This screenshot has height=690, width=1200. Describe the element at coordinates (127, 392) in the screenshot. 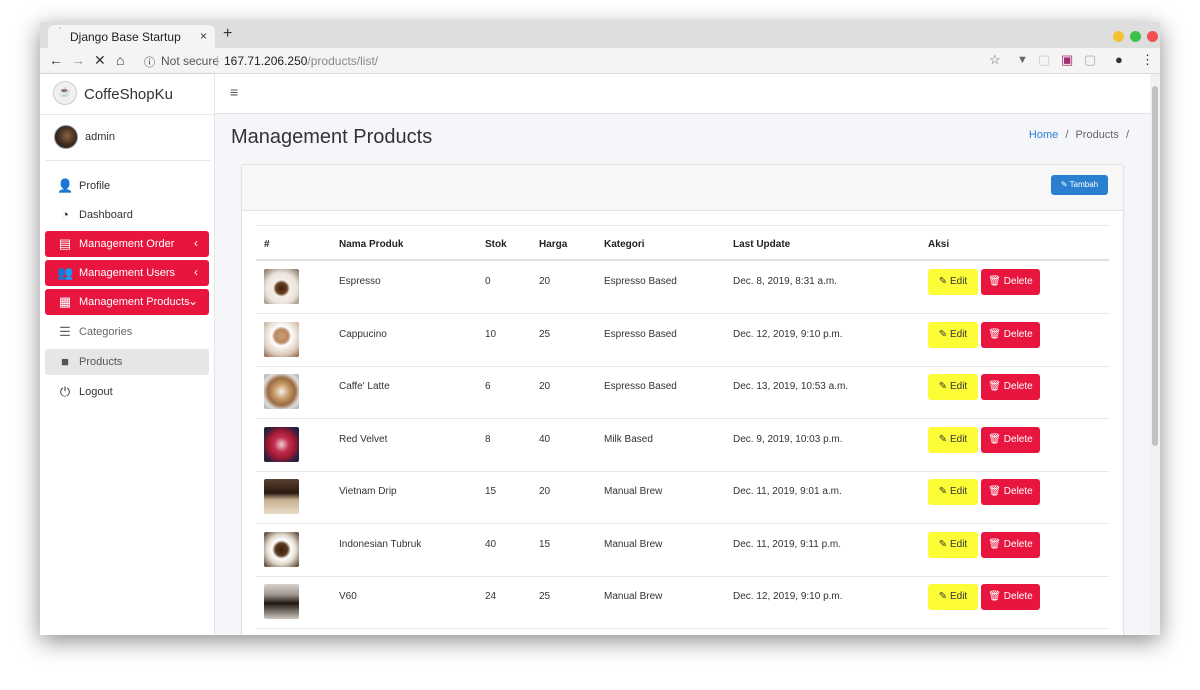

I see `sidebar-item-logout: ⏻ Logout` at that location.